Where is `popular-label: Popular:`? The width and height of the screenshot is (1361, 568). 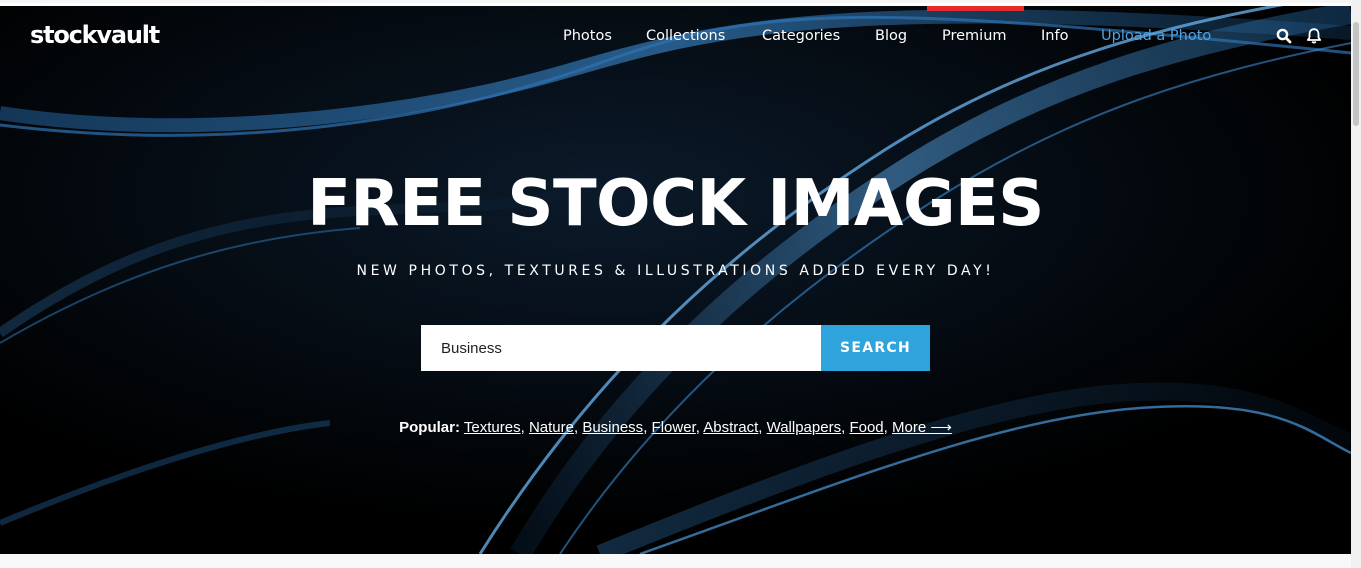 popular-label: Popular: is located at coordinates (429, 427).